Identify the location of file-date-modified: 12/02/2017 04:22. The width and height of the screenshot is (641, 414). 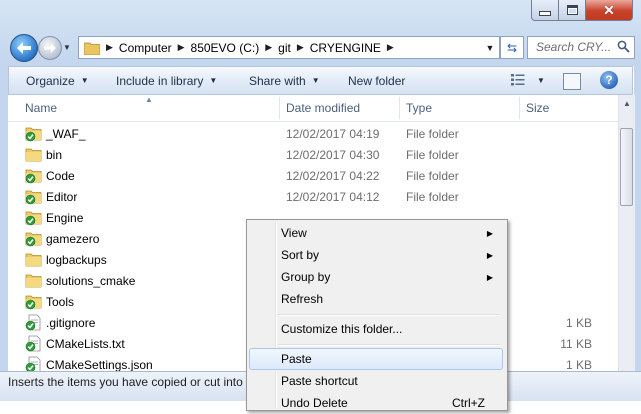
(333, 175).